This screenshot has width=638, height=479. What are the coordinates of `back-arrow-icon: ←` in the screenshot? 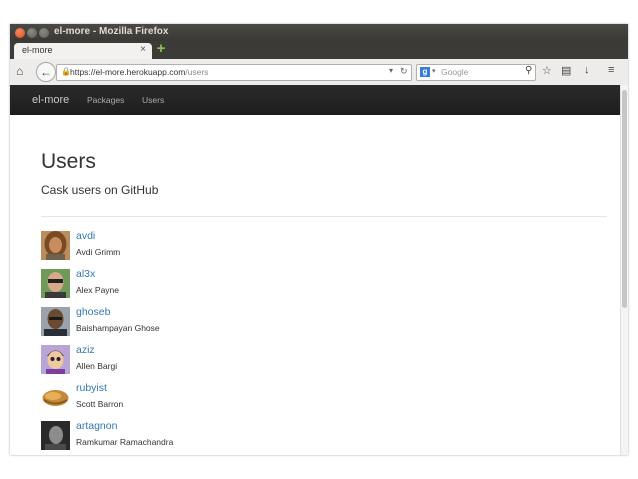 It's located at (46, 72).